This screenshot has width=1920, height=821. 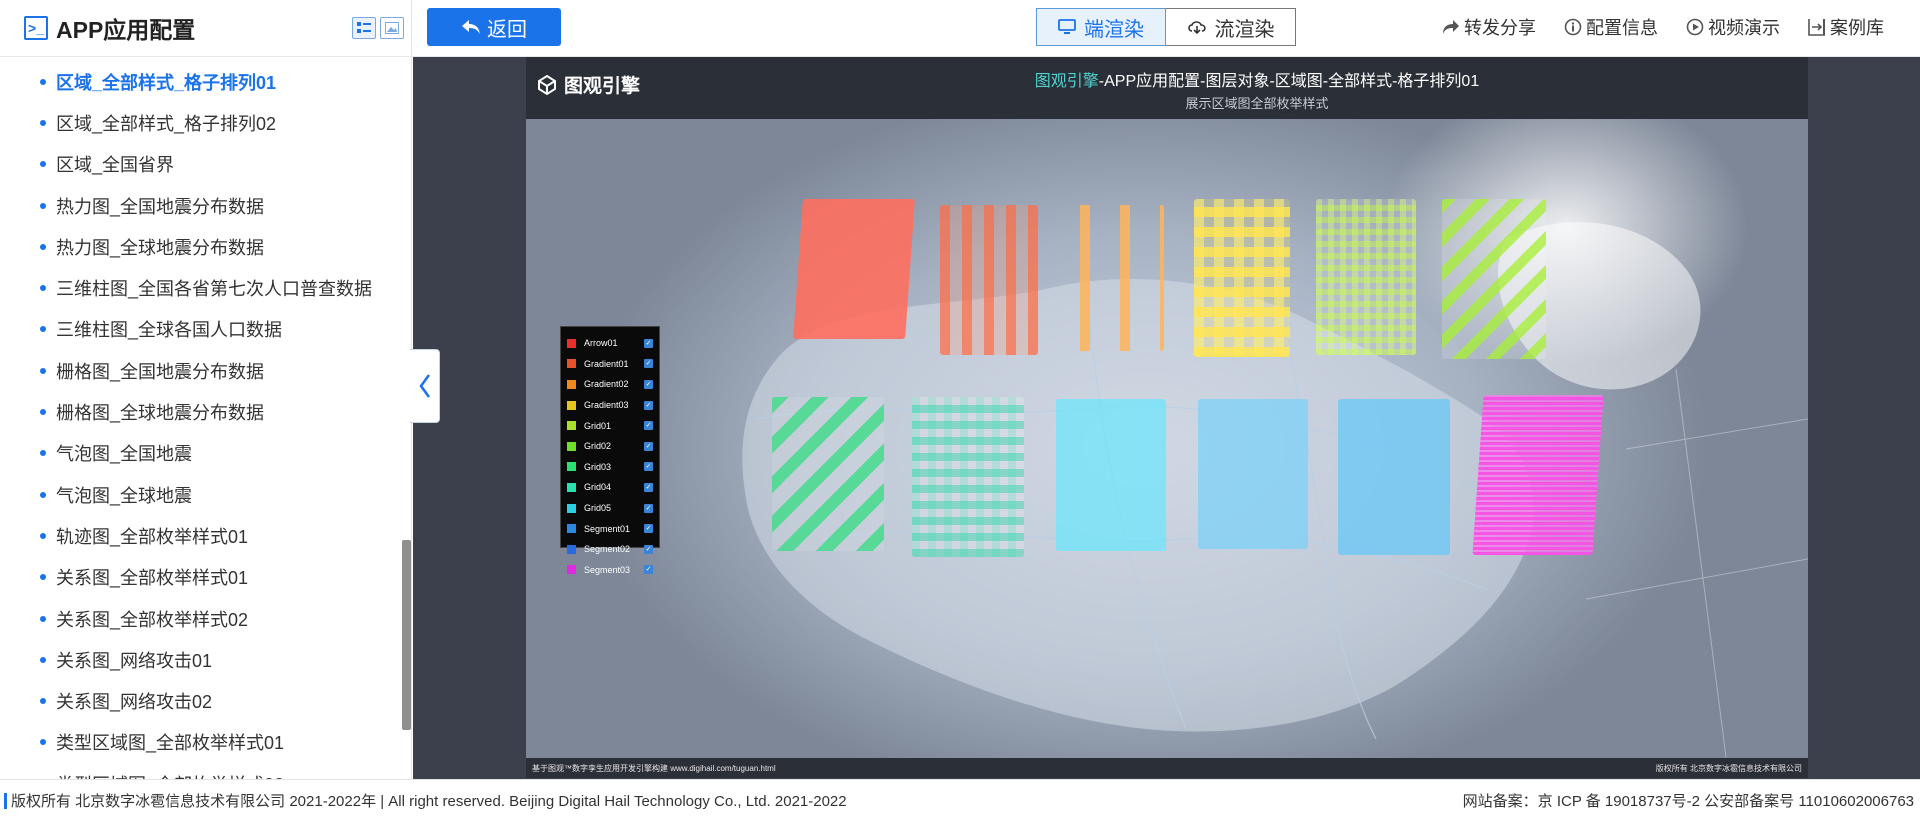 I want to click on cloud-download-icon, so click(x=1196, y=28).